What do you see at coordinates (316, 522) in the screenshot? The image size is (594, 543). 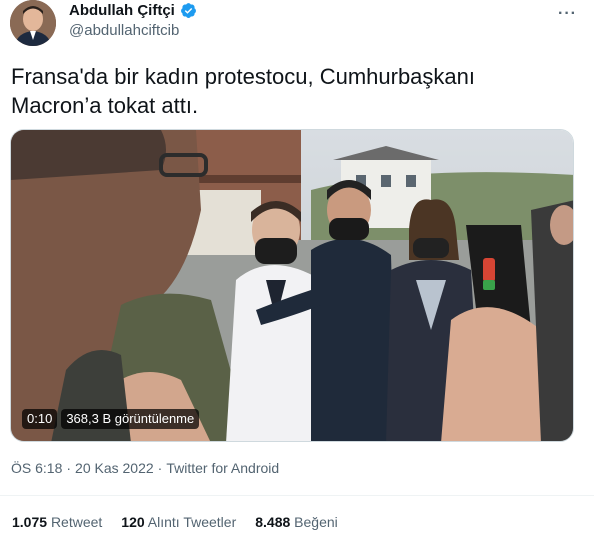 I see `likes-label: Beğeni` at bounding box center [316, 522].